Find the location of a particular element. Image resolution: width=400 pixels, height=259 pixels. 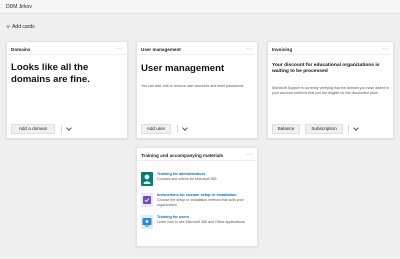

user-training-icon is located at coordinates (147, 222).